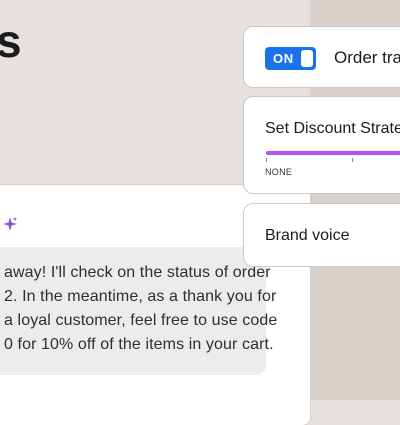 The width and height of the screenshot is (400, 425). I want to click on message-line: 0 for 10% off of the items in your cart., so click(139, 344).